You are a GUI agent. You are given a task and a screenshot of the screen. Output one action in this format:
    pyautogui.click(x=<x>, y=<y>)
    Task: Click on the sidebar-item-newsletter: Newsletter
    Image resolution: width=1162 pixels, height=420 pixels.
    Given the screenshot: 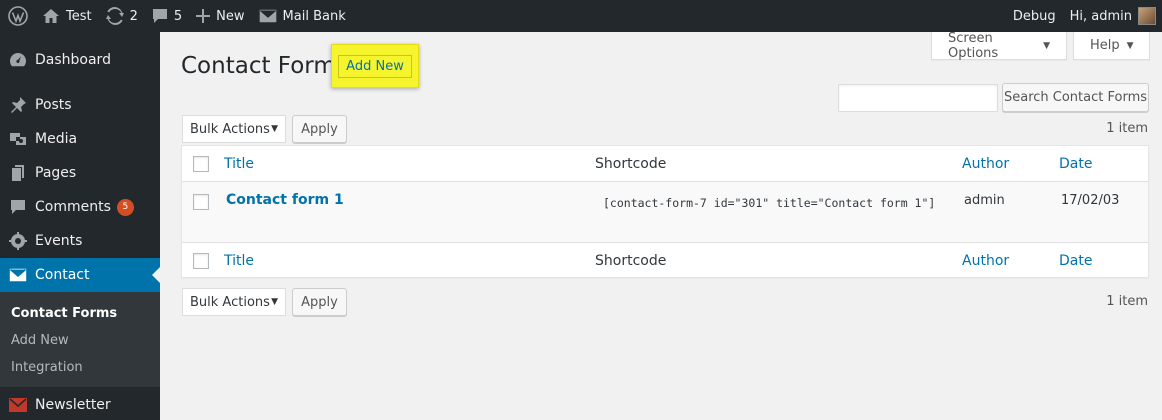 What is the action you would take?
    pyautogui.click(x=80, y=404)
    